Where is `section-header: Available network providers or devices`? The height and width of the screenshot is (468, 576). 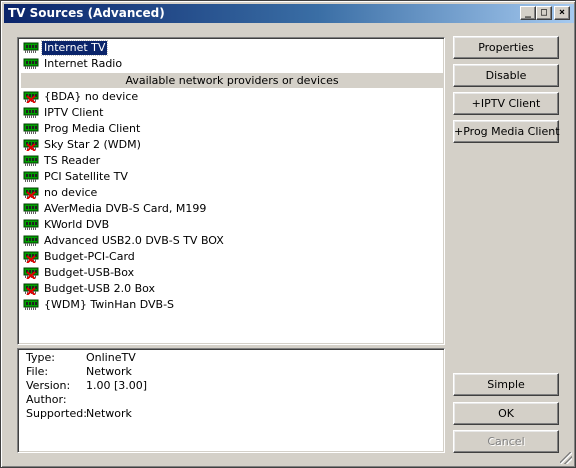
section-header: Available network providers or devices is located at coordinates (232, 80).